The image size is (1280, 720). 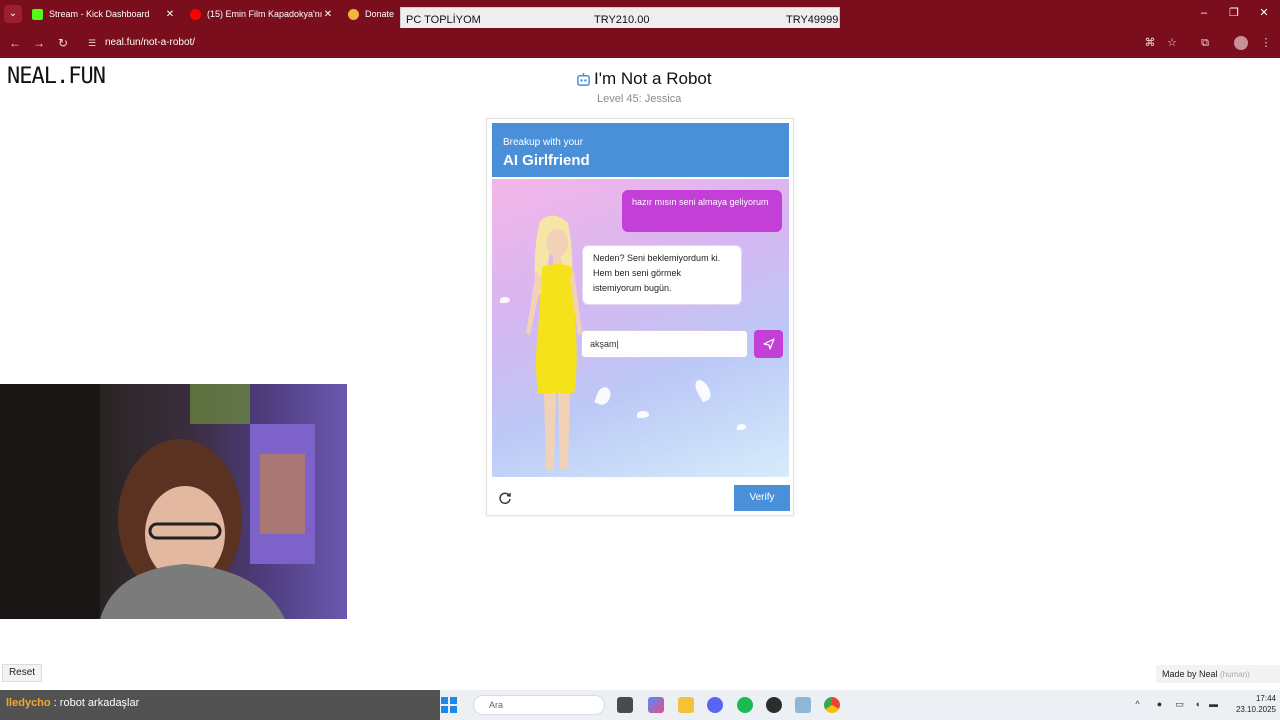 I want to click on refresh-challenge-button, so click(x=505, y=498).